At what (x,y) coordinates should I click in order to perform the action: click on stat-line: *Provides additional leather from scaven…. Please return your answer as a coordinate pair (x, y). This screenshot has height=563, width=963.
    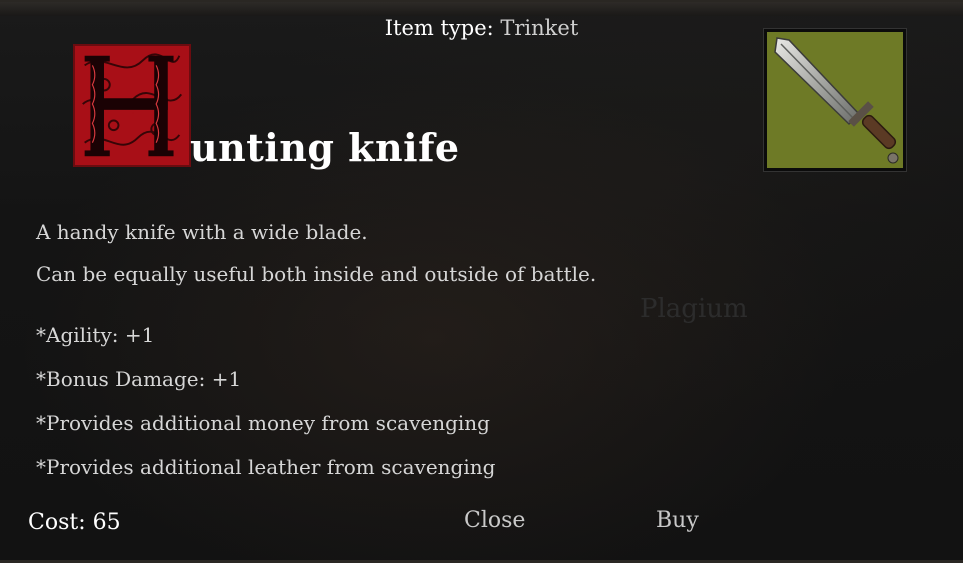
    Looking at the image, I should click on (266, 467).